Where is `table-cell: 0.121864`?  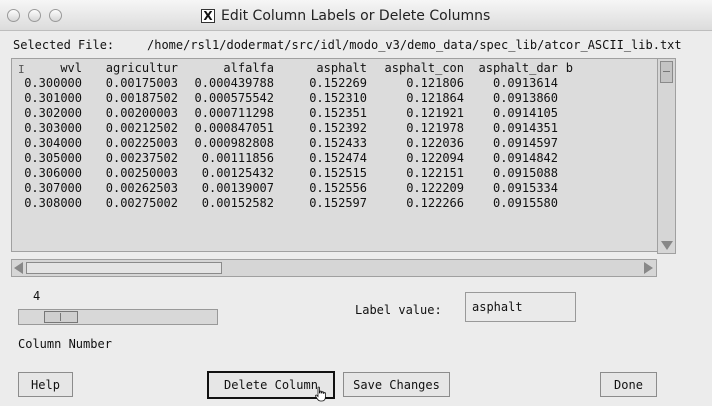
table-cell: 0.121864 is located at coordinates (435, 98).